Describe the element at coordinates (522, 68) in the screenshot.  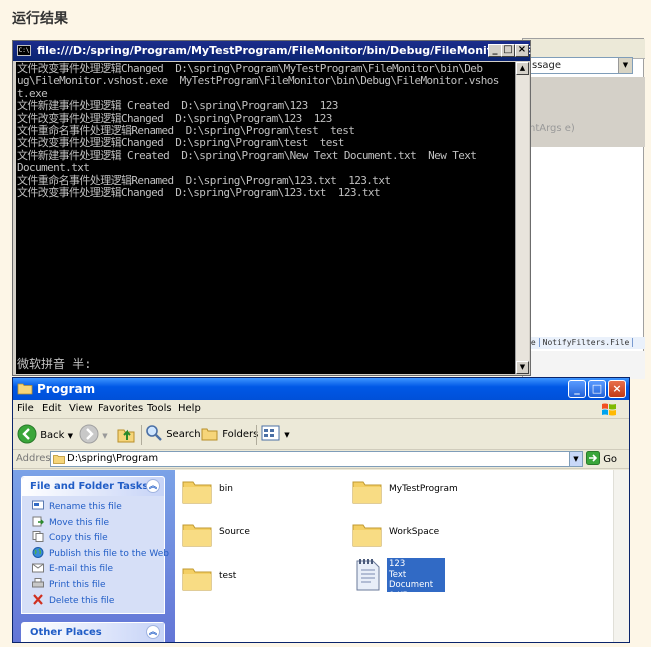
I see `scroll-up-icon: ▲` at that location.